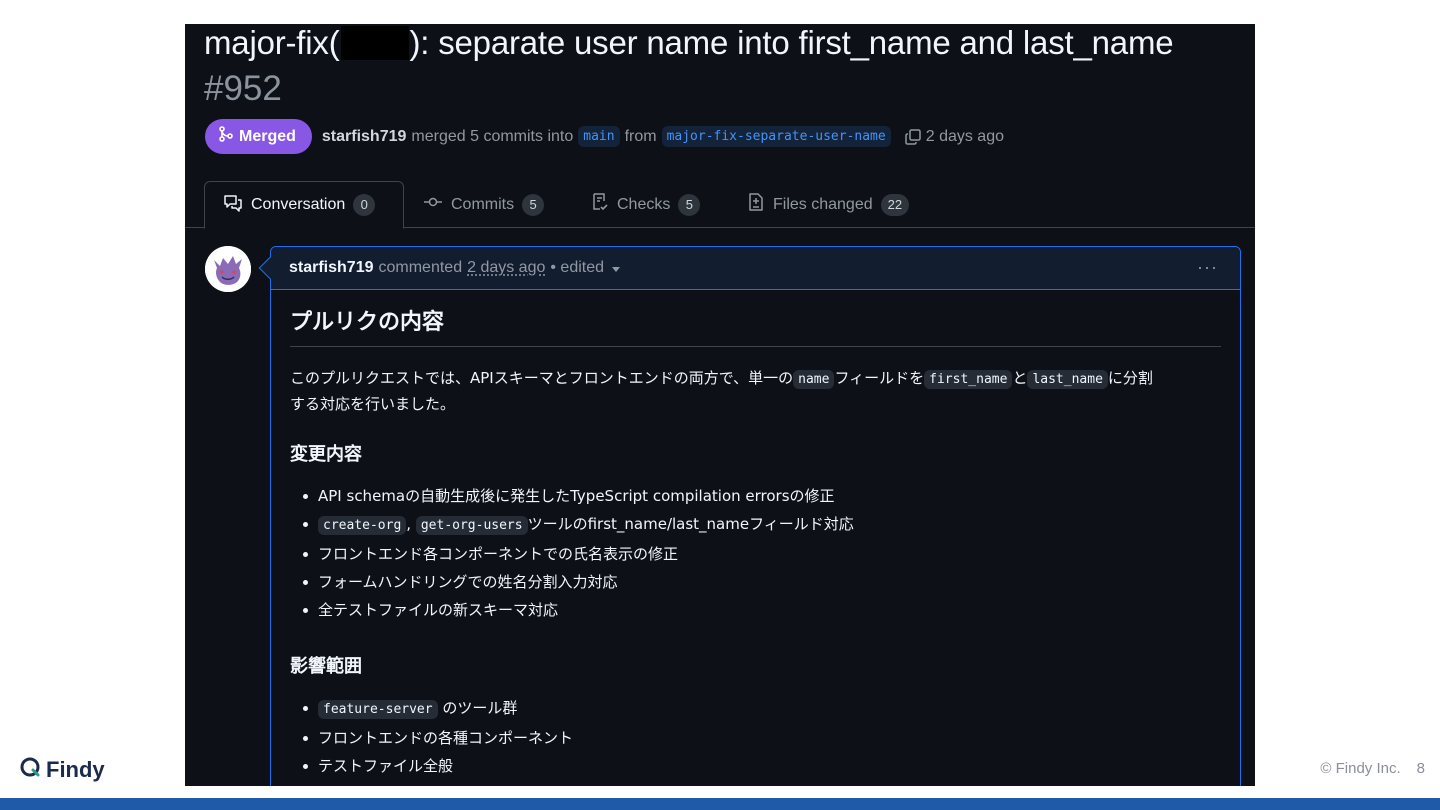 Image resolution: width=1440 pixels, height=810 pixels. What do you see at coordinates (331, 268) in the screenshot?
I see `comment-author-link: starfish719` at bounding box center [331, 268].